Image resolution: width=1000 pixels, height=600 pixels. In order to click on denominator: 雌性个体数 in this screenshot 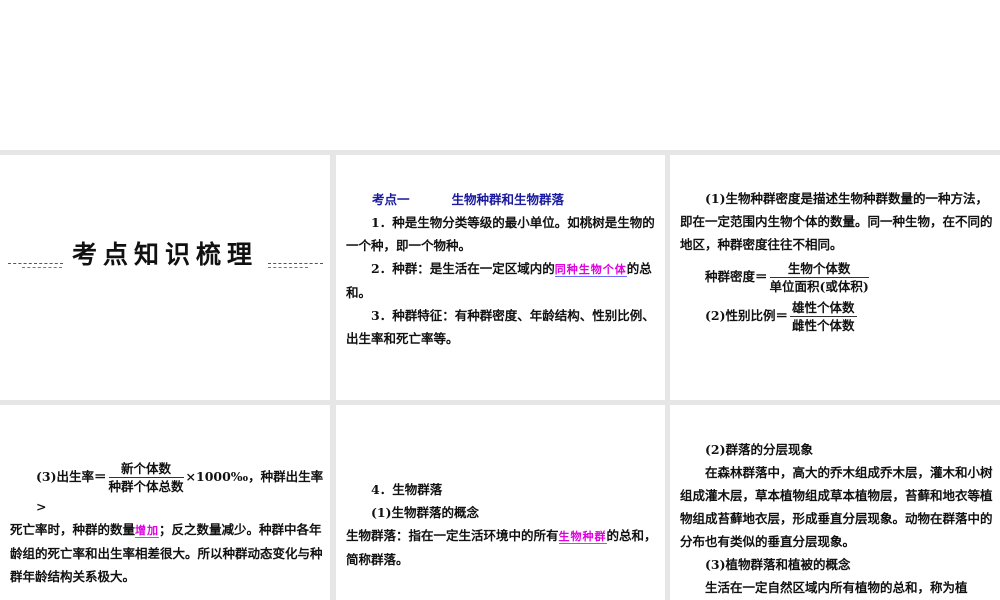, I will do `click(823, 325)`.